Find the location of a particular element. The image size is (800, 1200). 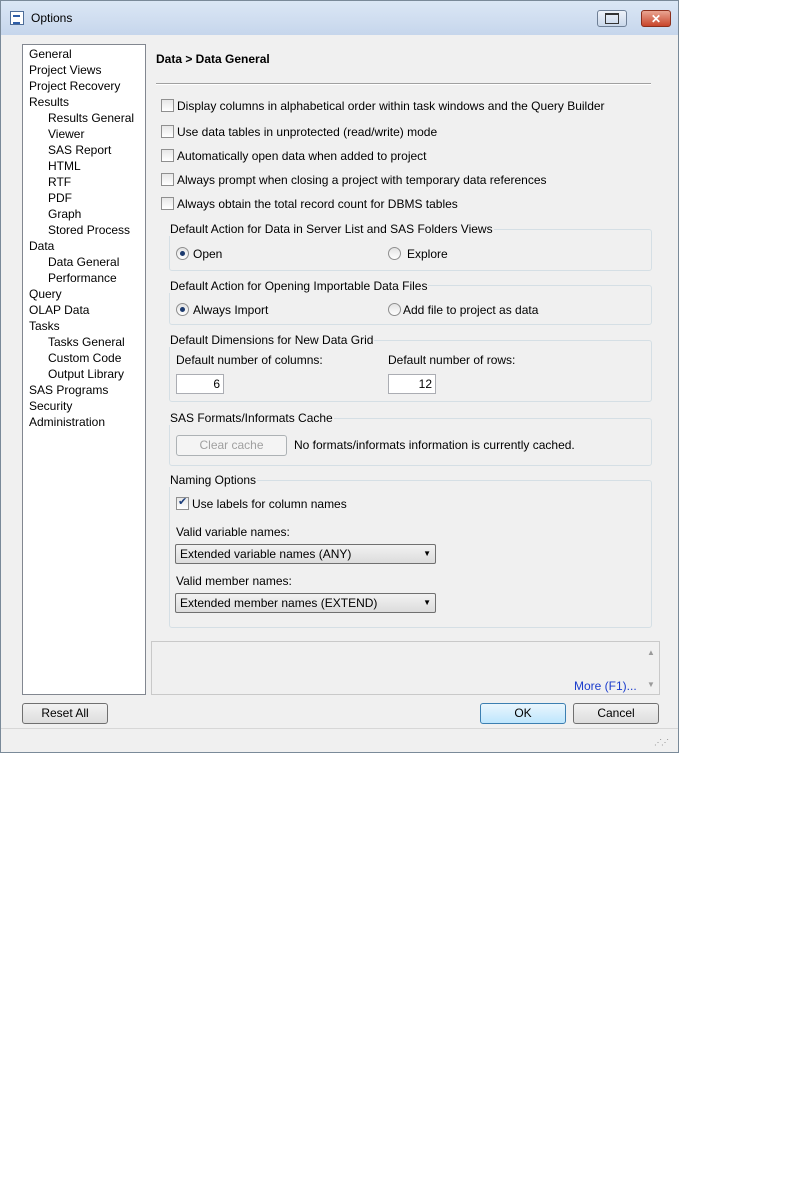

nav-item-stored-process: Stored Process is located at coordinates (89, 230).